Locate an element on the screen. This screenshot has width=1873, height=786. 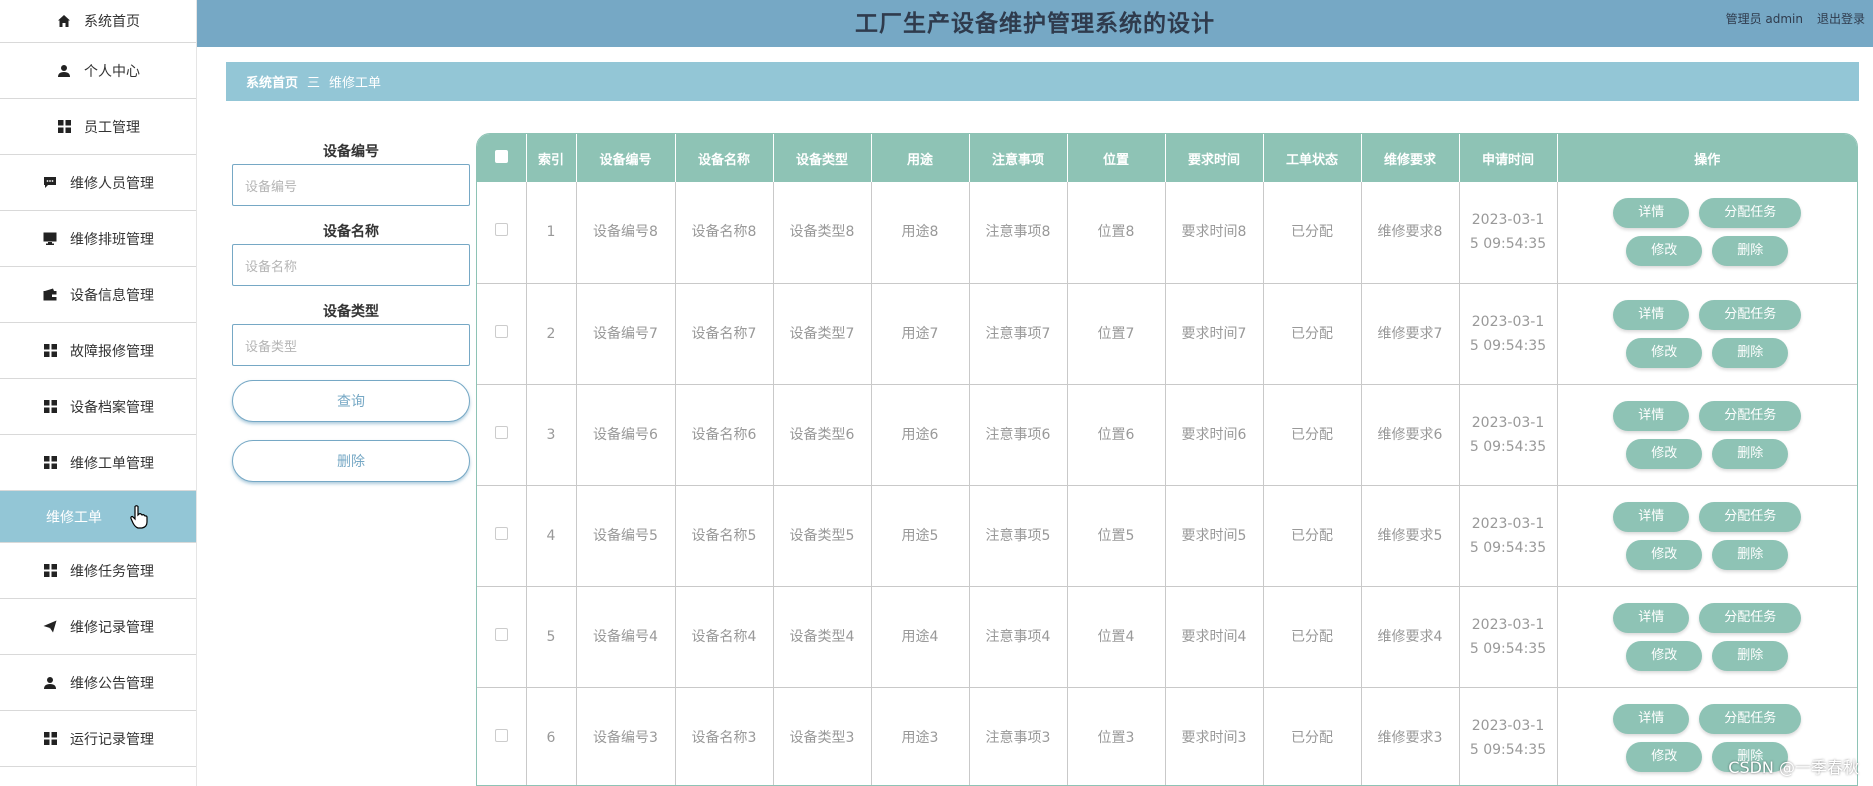
sidebar-item-label: 员工管理 is located at coordinates (112, 127).